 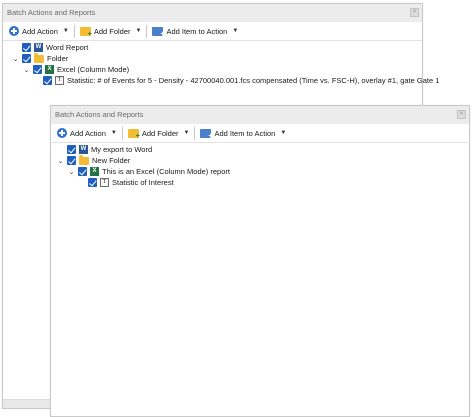 I want to click on tree-item-statistic: T Statistic of Interest, so click(x=131, y=182).